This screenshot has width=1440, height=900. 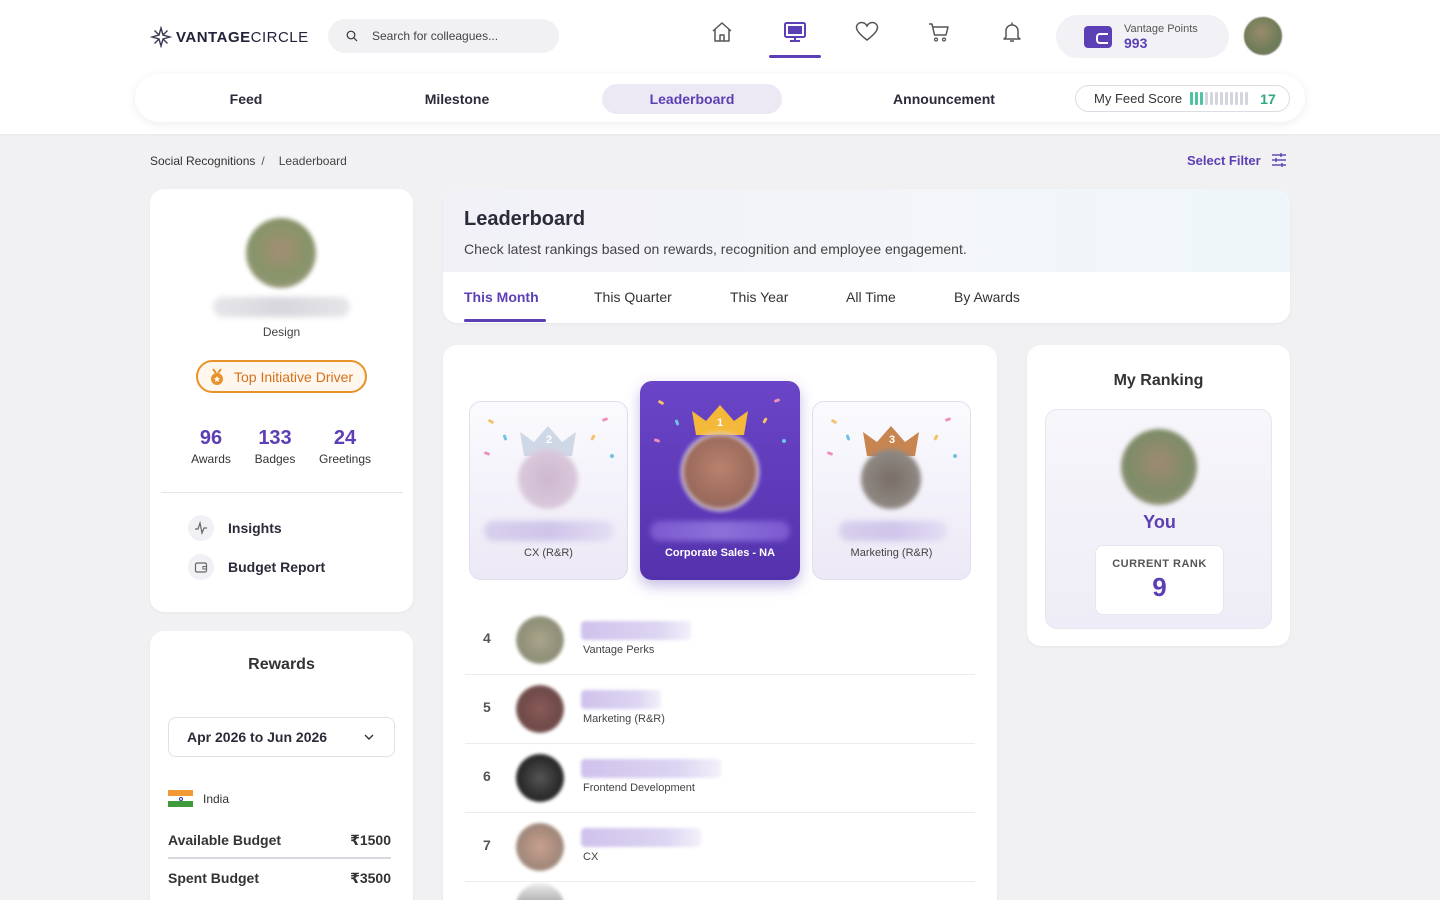 What do you see at coordinates (1142, 36) in the screenshot?
I see `vantage-points: Vantage Points 993` at bounding box center [1142, 36].